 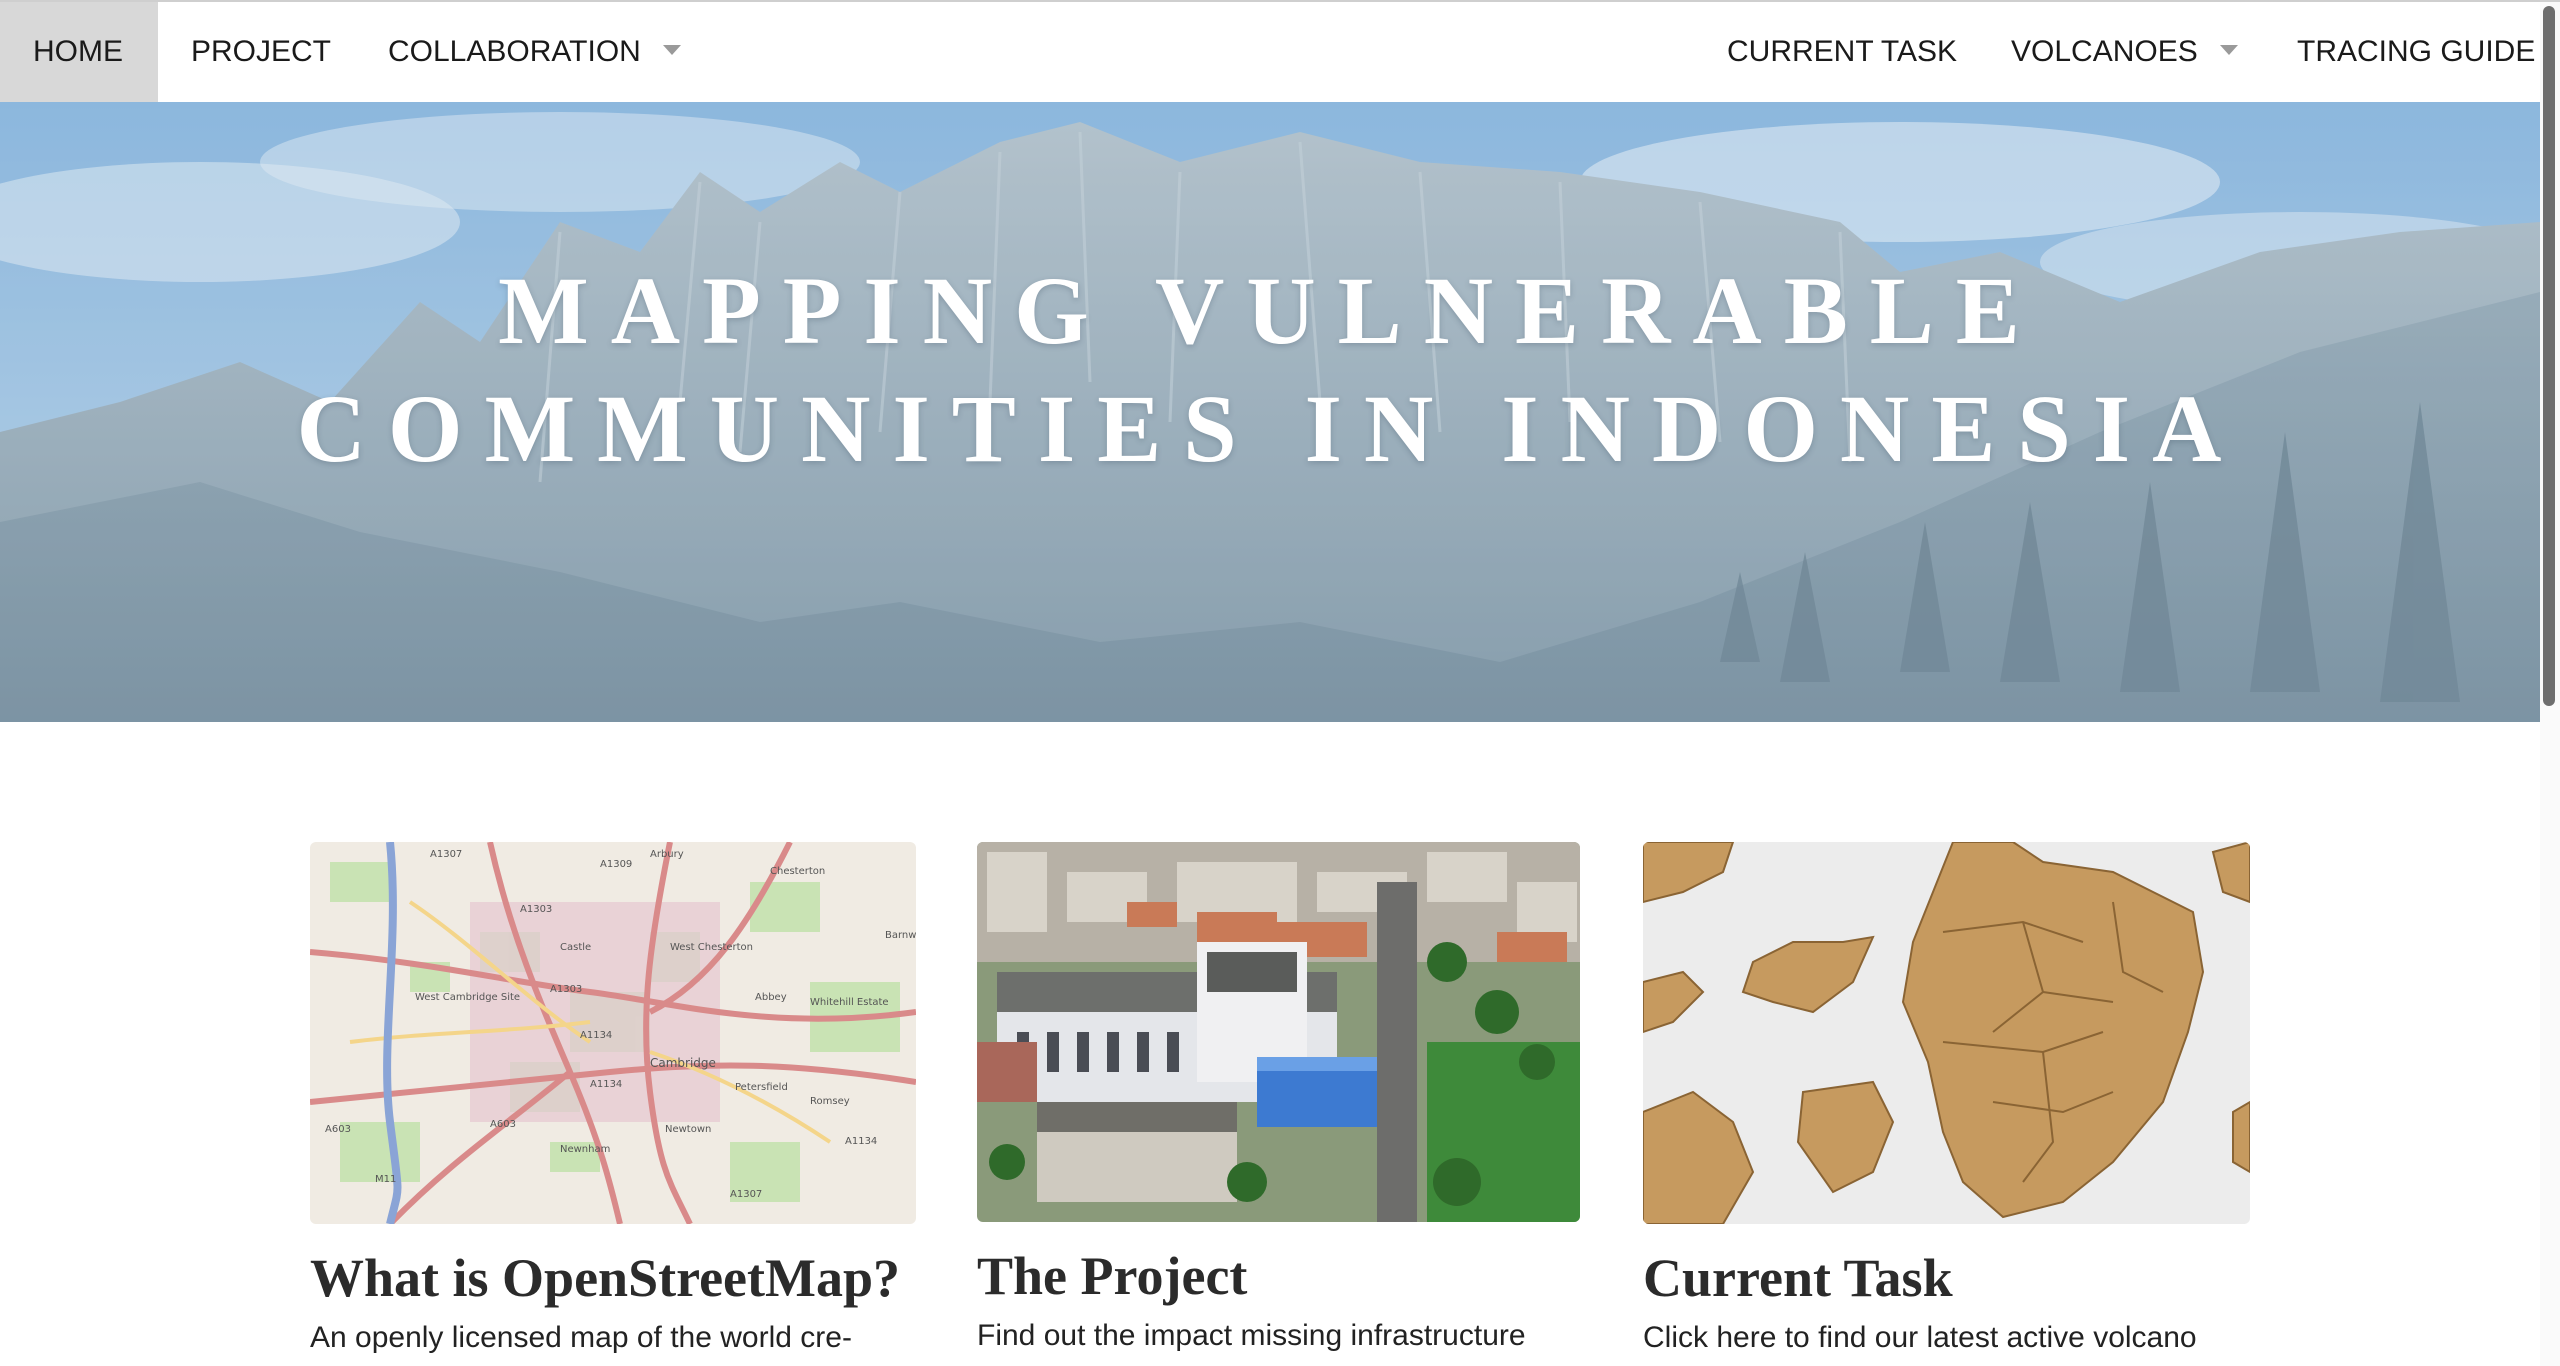 I want to click on nav-volcanoes: VOLCANOES, so click(x=2124, y=52).